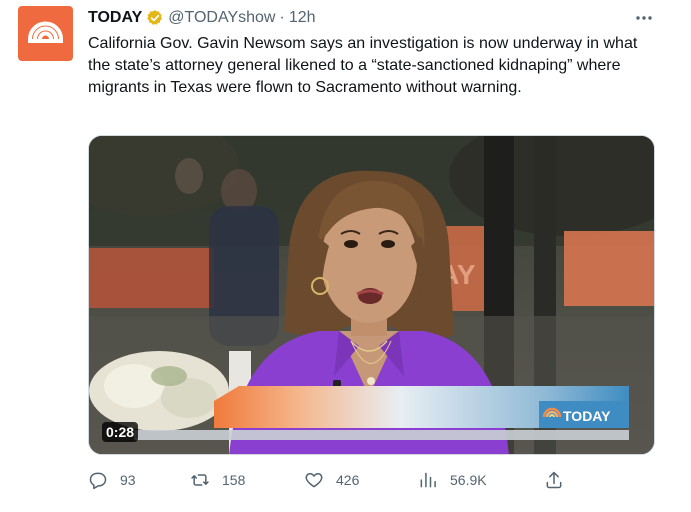 The image size is (691, 512). What do you see at coordinates (587, 416) in the screenshot?
I see `banner-logo-text: TODAY` at bounding box center [587, 416].